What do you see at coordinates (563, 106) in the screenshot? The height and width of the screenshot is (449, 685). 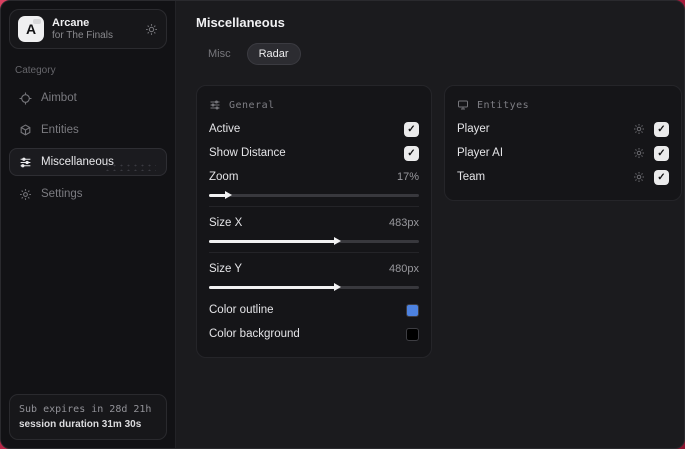 I see `entities-panel-header: Entityes` at bounding box center [563, 106].